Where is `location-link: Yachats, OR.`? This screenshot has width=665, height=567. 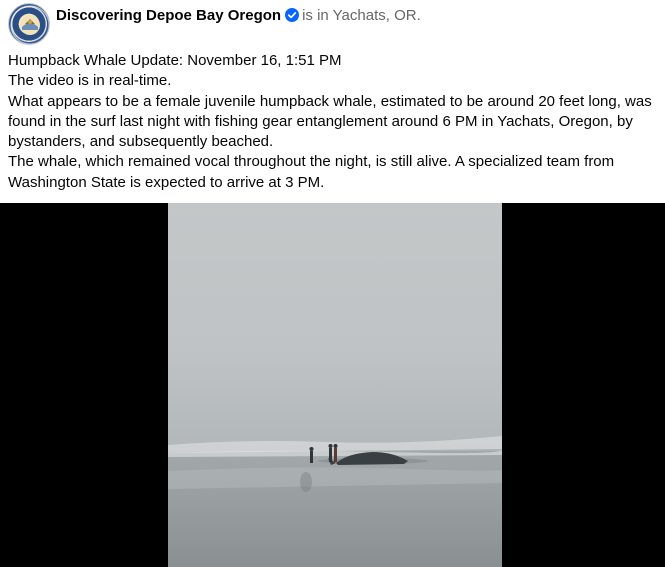
location-link: Yachats, OR. is located at coordinates (377, 15).